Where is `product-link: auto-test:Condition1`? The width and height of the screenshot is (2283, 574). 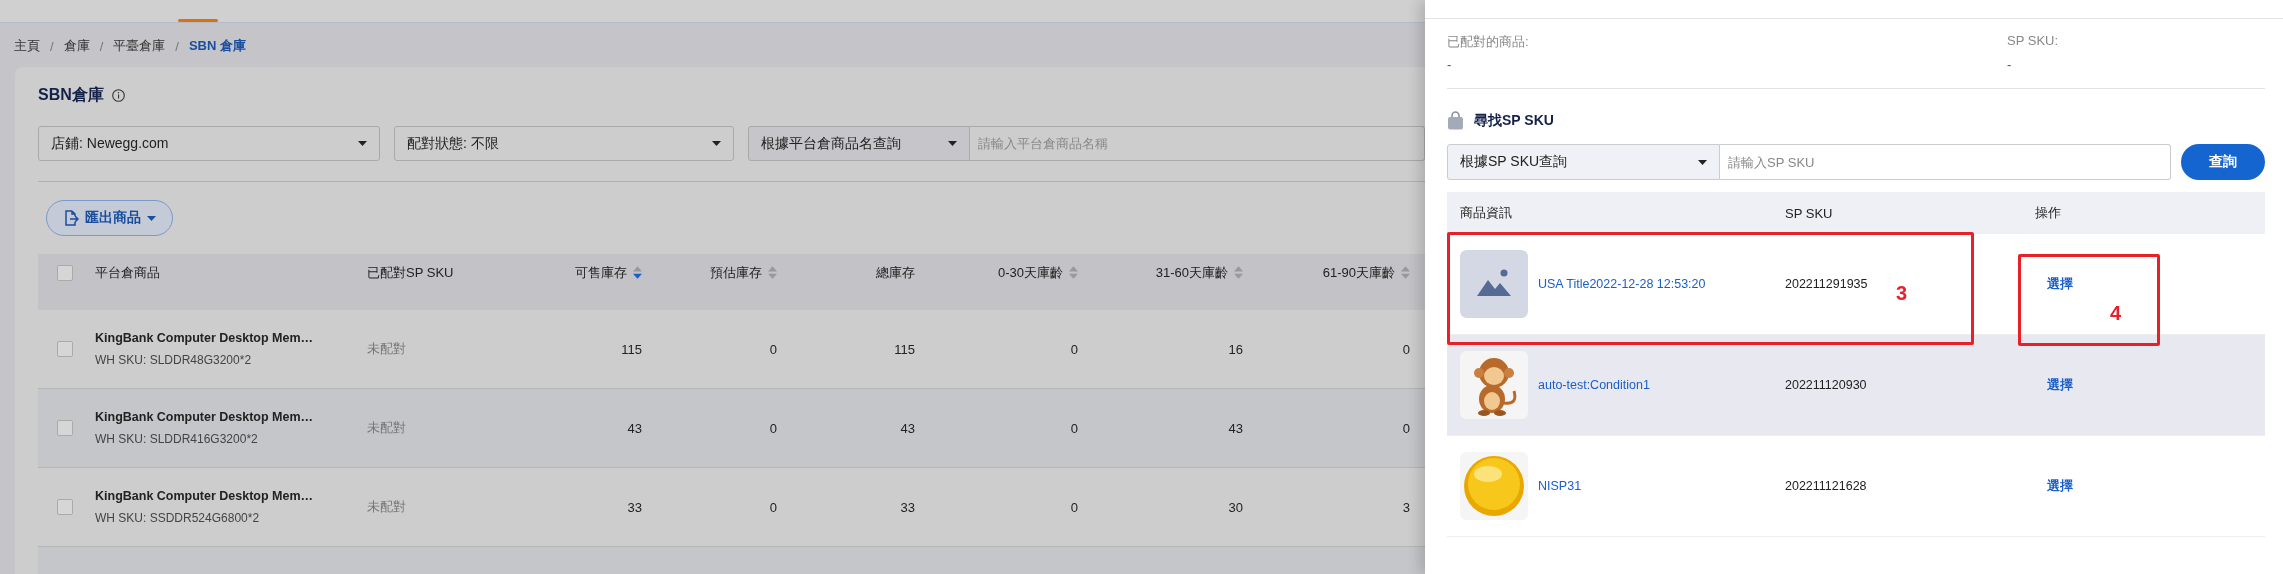 product-link: auto-test:Condition1 is located at coordinates (1594, 385).